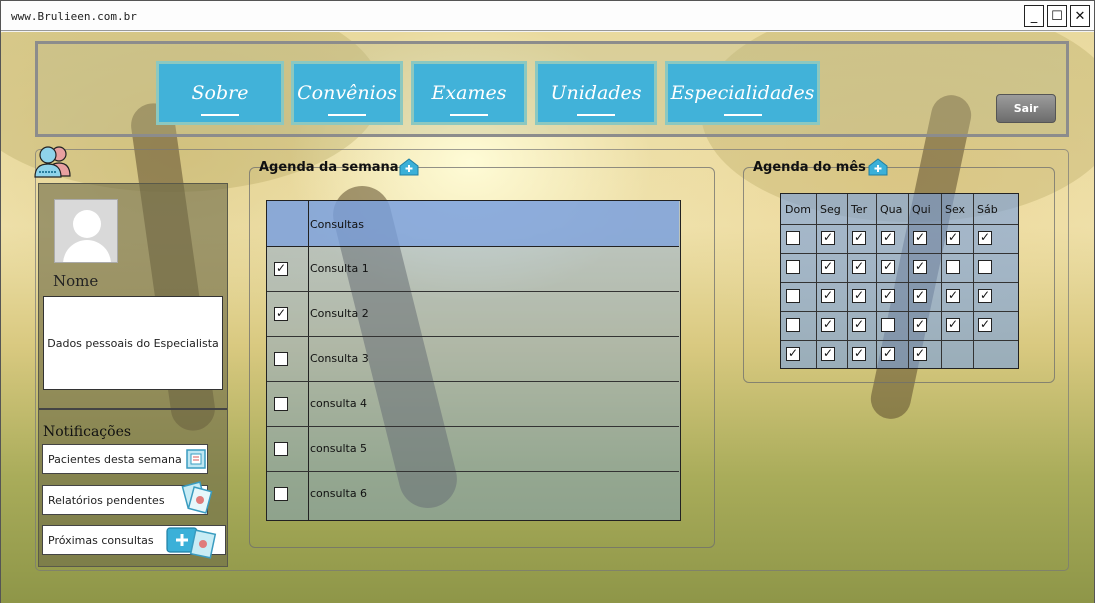 The width and height of the screenshot is (1095, 603). Describe the element at coordinates (339, 448) in the screenshot. I see `consultation-label: consulta 5` at that location.